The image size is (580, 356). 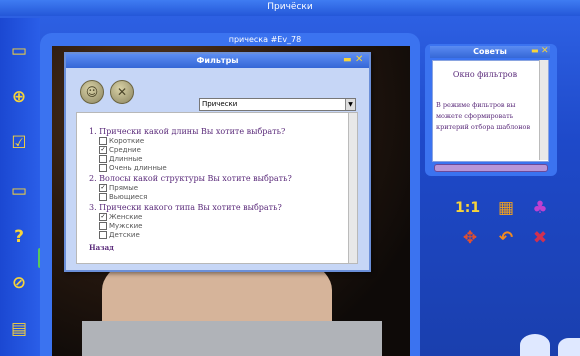 What do you see at coordinates (350, 104) in the screenshot?
I see `chevron-down-icon: ▼` at bounding box center [350, 104].